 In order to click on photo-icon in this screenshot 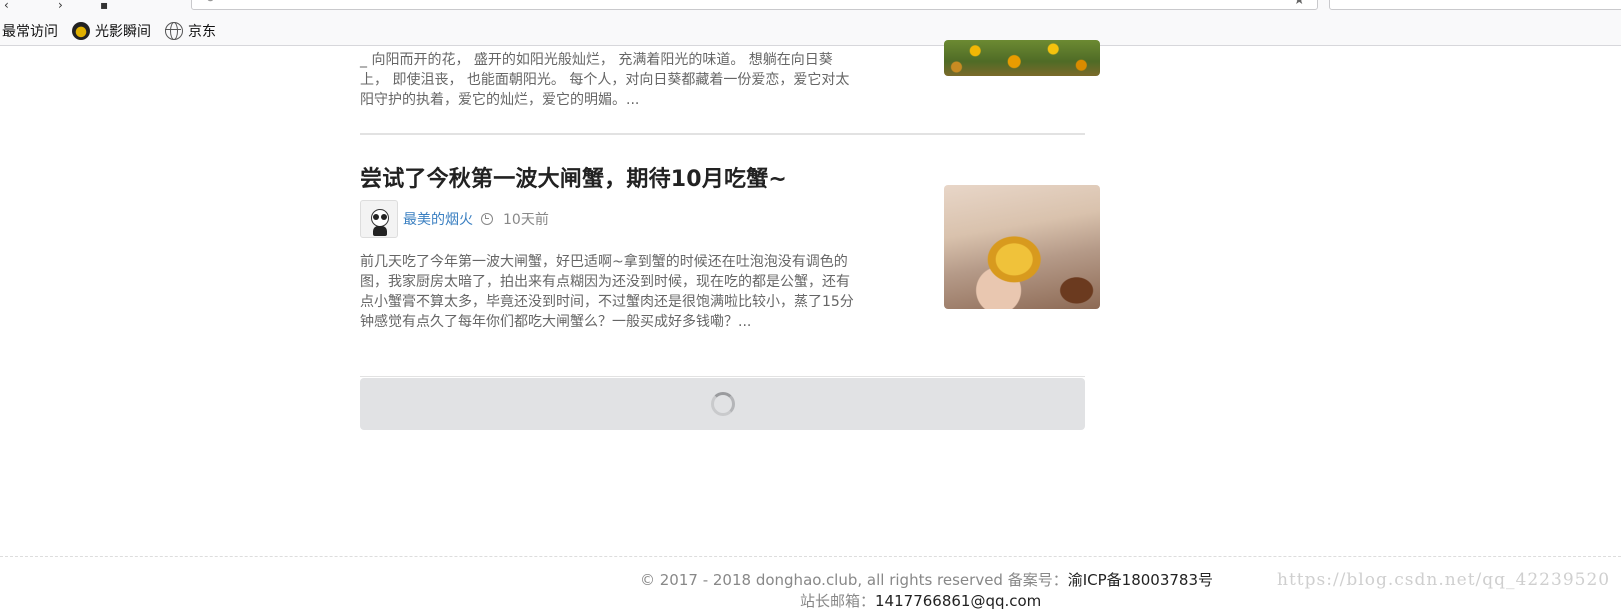, I will do `click(81, 31)`.